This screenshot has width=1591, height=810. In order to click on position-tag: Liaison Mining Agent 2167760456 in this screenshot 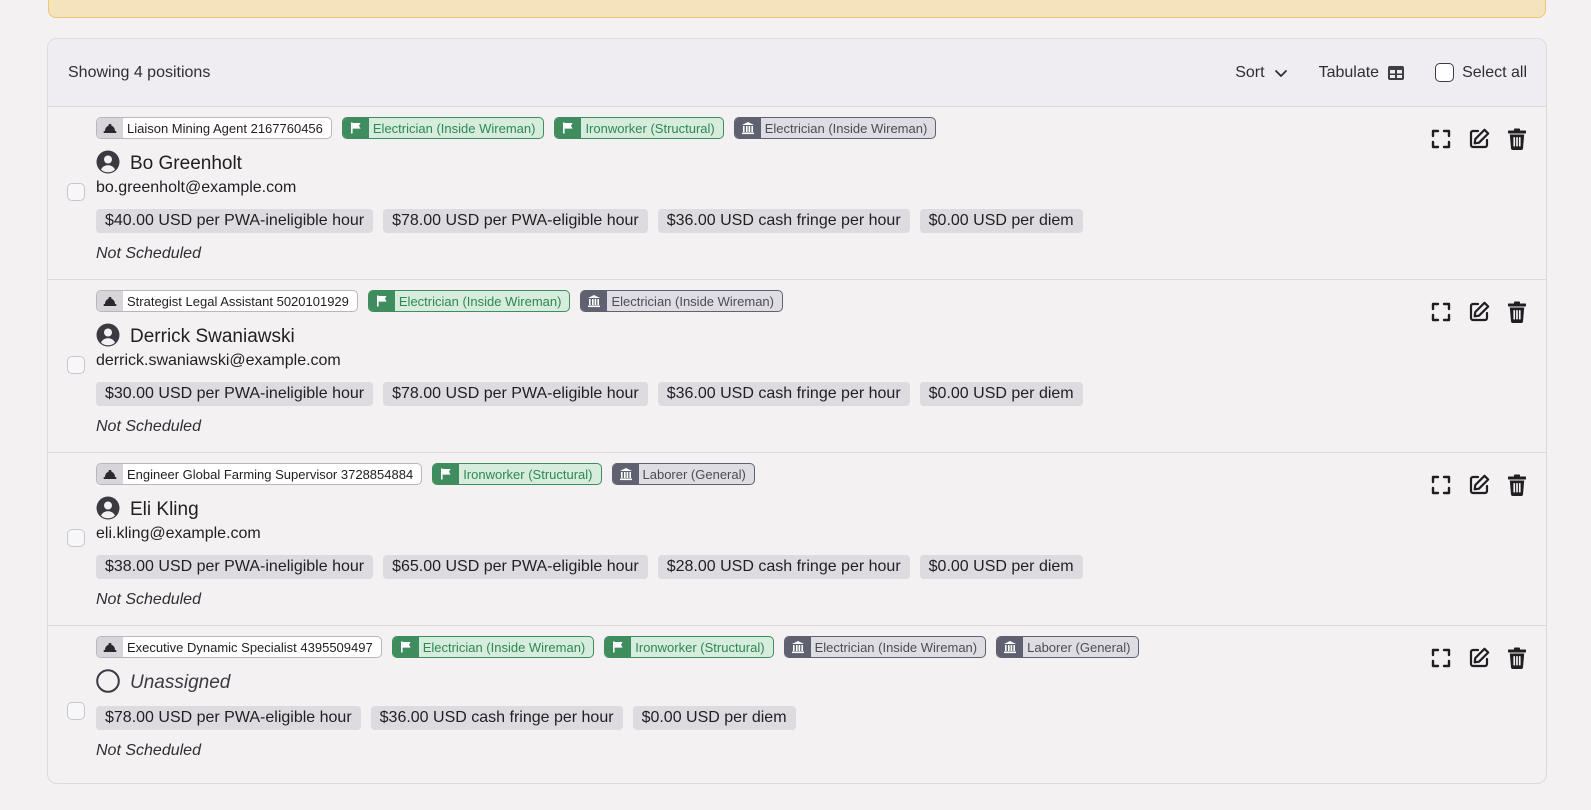, I will do `click(214, 128)`.